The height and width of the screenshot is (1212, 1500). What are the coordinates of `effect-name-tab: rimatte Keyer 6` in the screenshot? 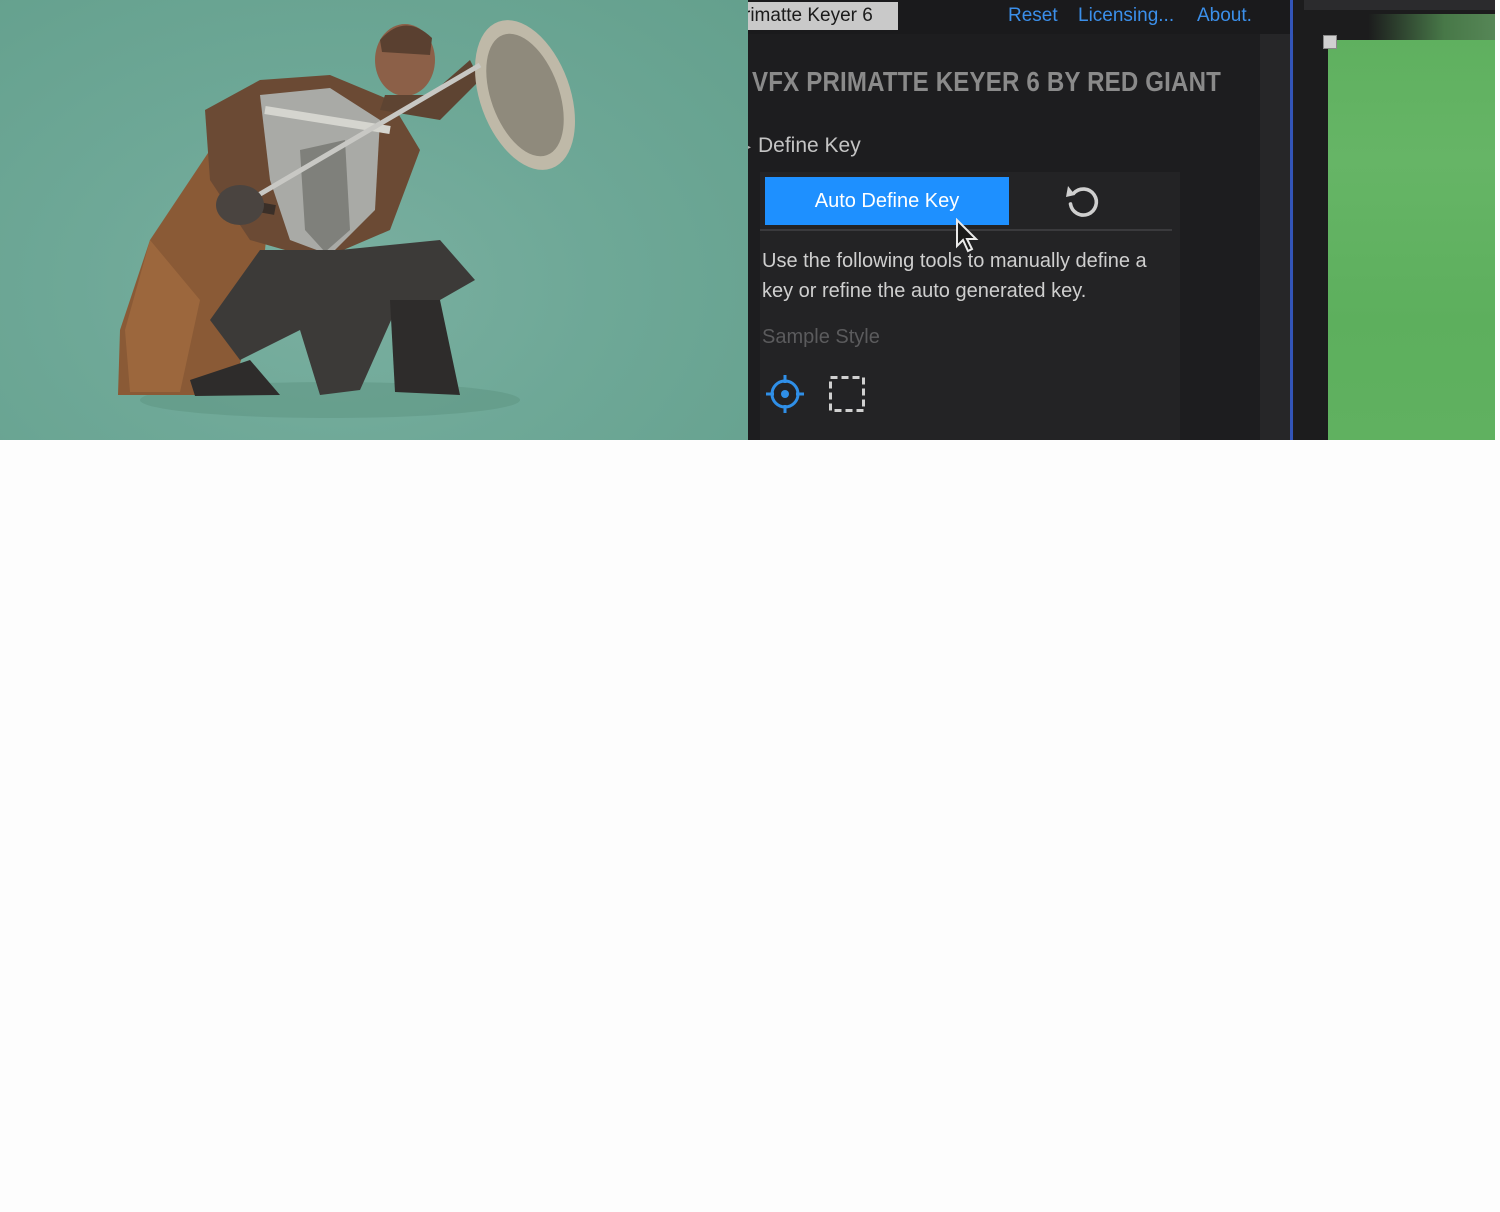 It's located at (823, 16).